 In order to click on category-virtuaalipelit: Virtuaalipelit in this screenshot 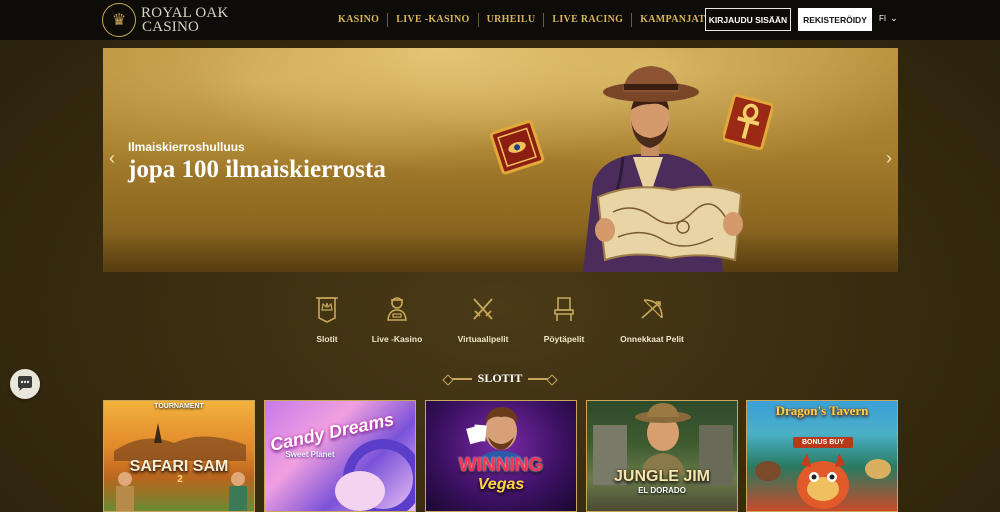, I will do `click(483, 319)`.